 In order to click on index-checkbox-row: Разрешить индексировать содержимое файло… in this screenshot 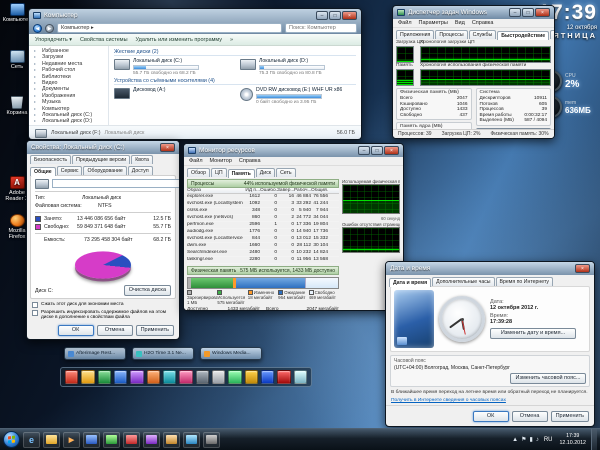, I will do `click(103, 315)`.